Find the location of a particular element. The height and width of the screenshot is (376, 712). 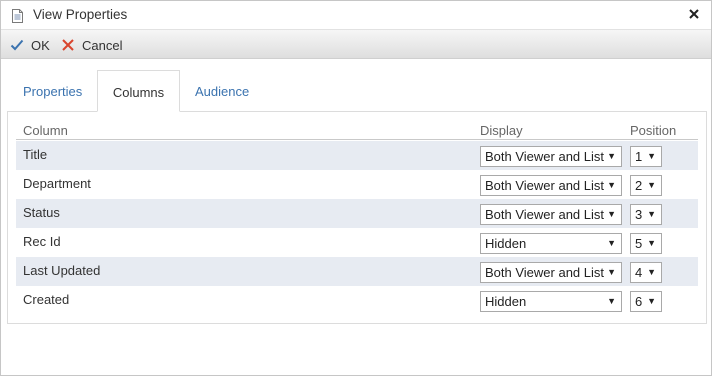

table-row: Last Updated Both Viewer and List ▼ 4 ▼ is located at coordinates (357, 271).